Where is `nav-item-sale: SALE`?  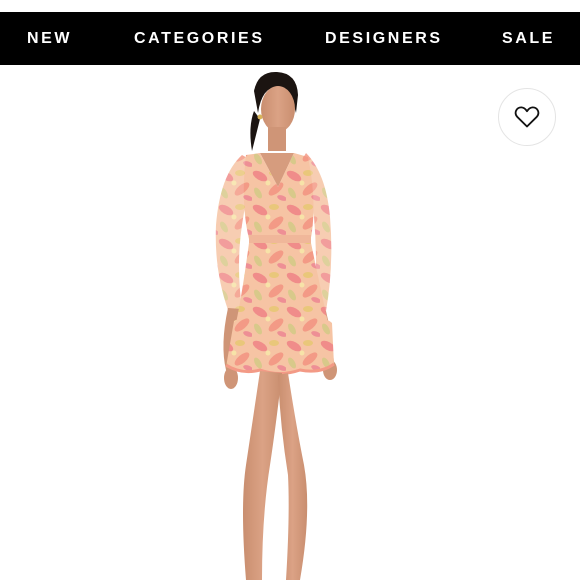 nav-item-sale: SALE is located at coordinates (528, 38).